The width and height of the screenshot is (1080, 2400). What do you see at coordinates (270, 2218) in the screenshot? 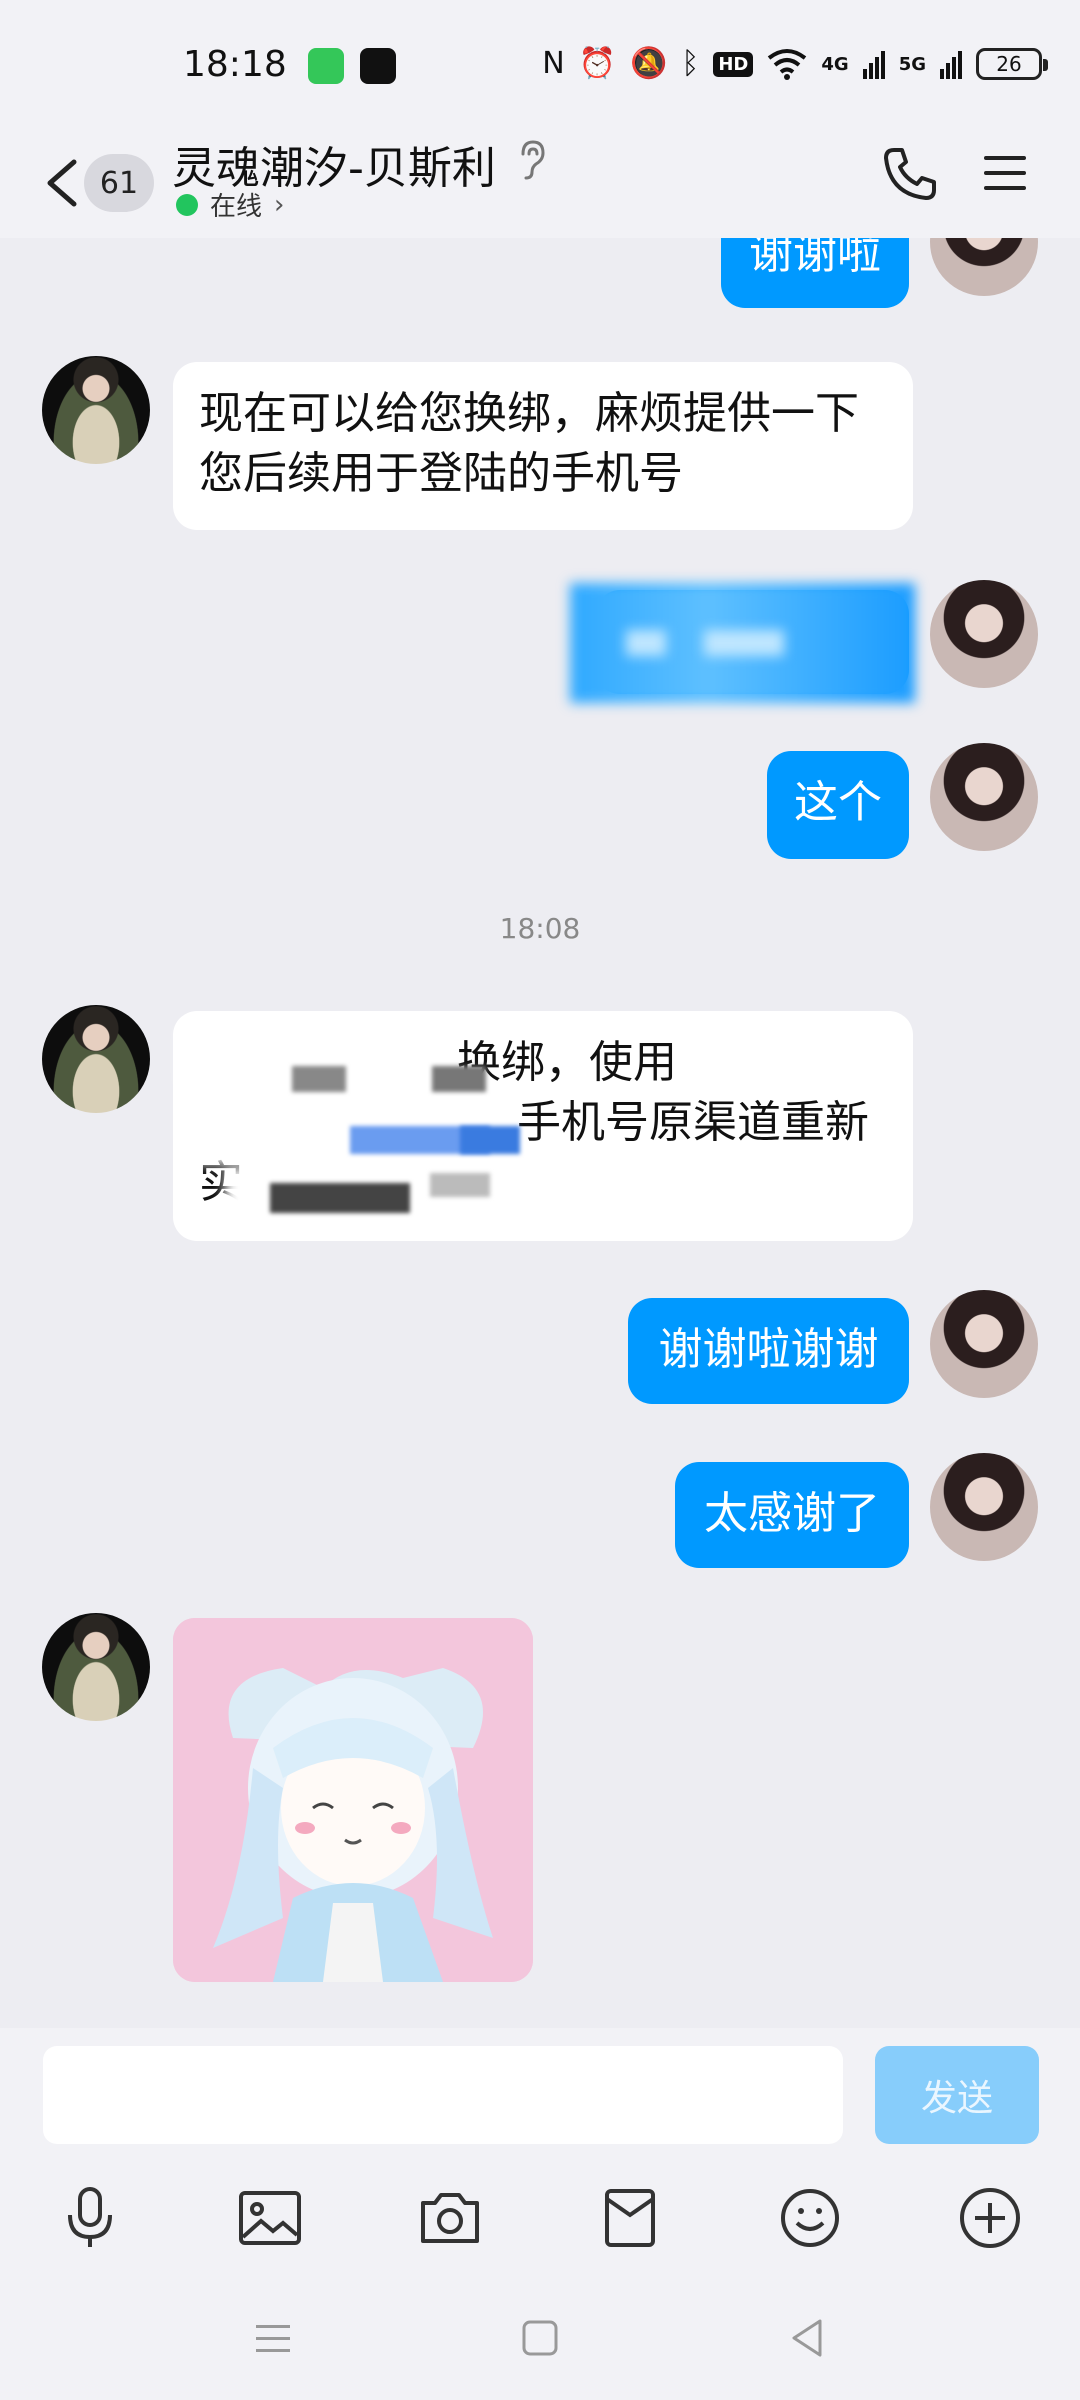
I see `image-icon` at bounding box center [270, 2218].